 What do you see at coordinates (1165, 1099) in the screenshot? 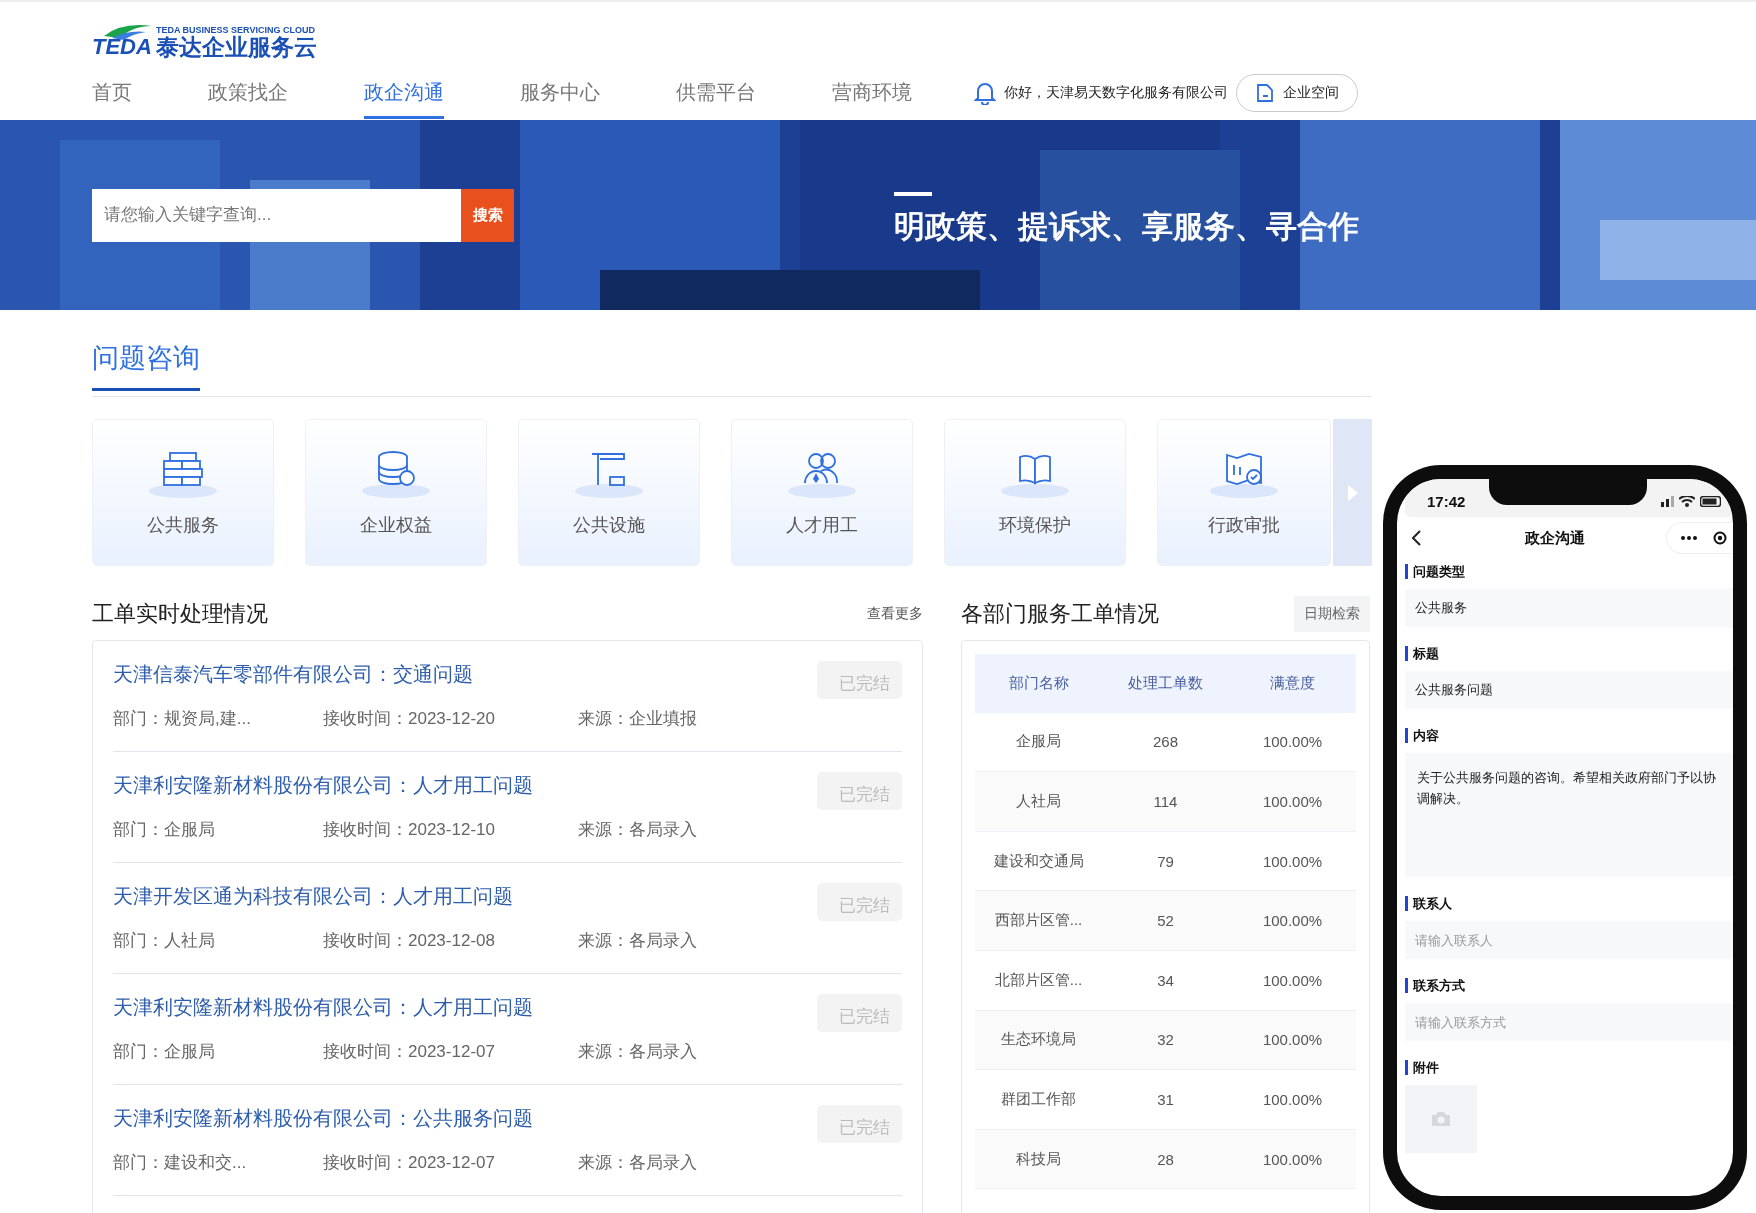
I see `table-cell-text: 31` at bounding box center [1165, 1099].